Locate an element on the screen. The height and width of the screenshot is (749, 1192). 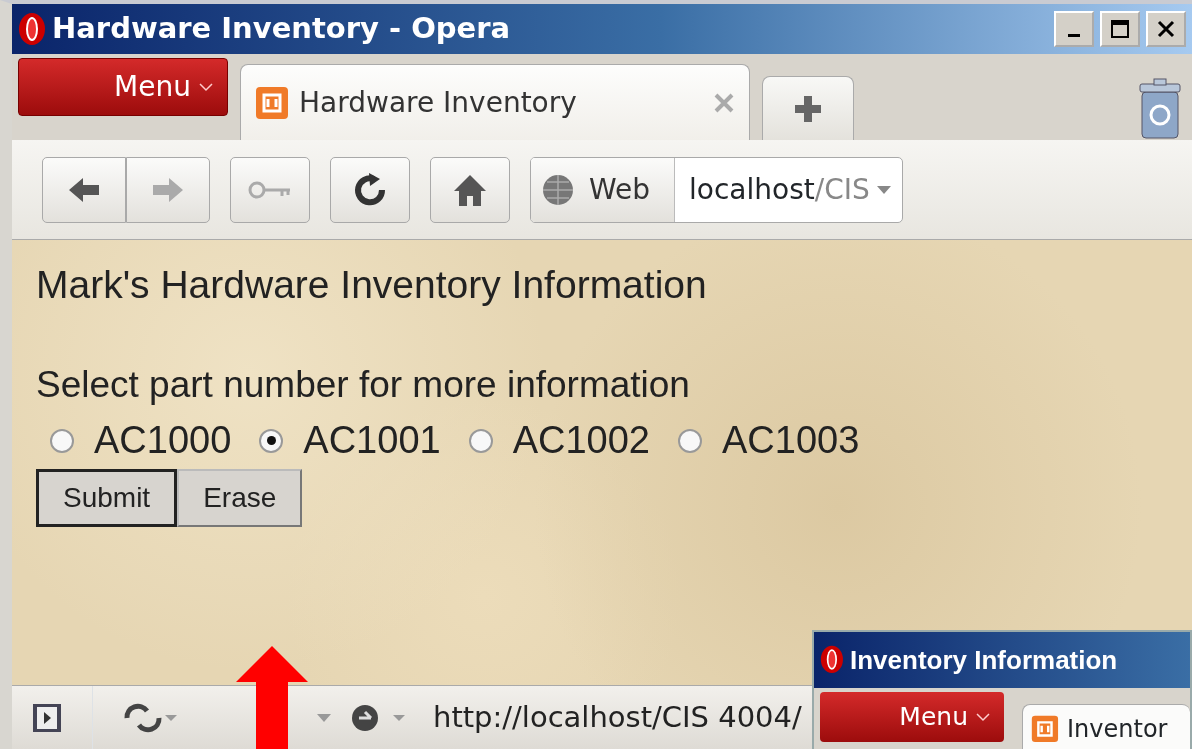
submit-button: Submit is located at coordinates (107, 498).